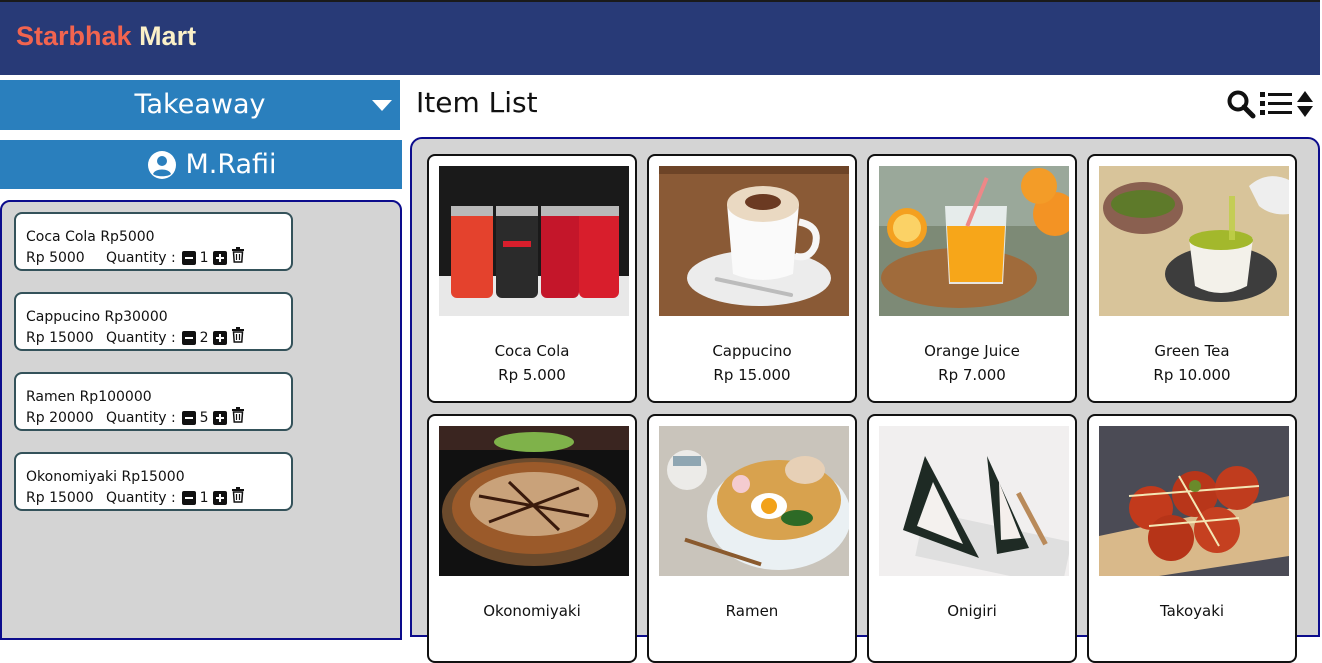 The height and width of the screenshot is (663, 1322). I want to click on product-card: Green Tea Rp 10.000, so click(1192, 278).